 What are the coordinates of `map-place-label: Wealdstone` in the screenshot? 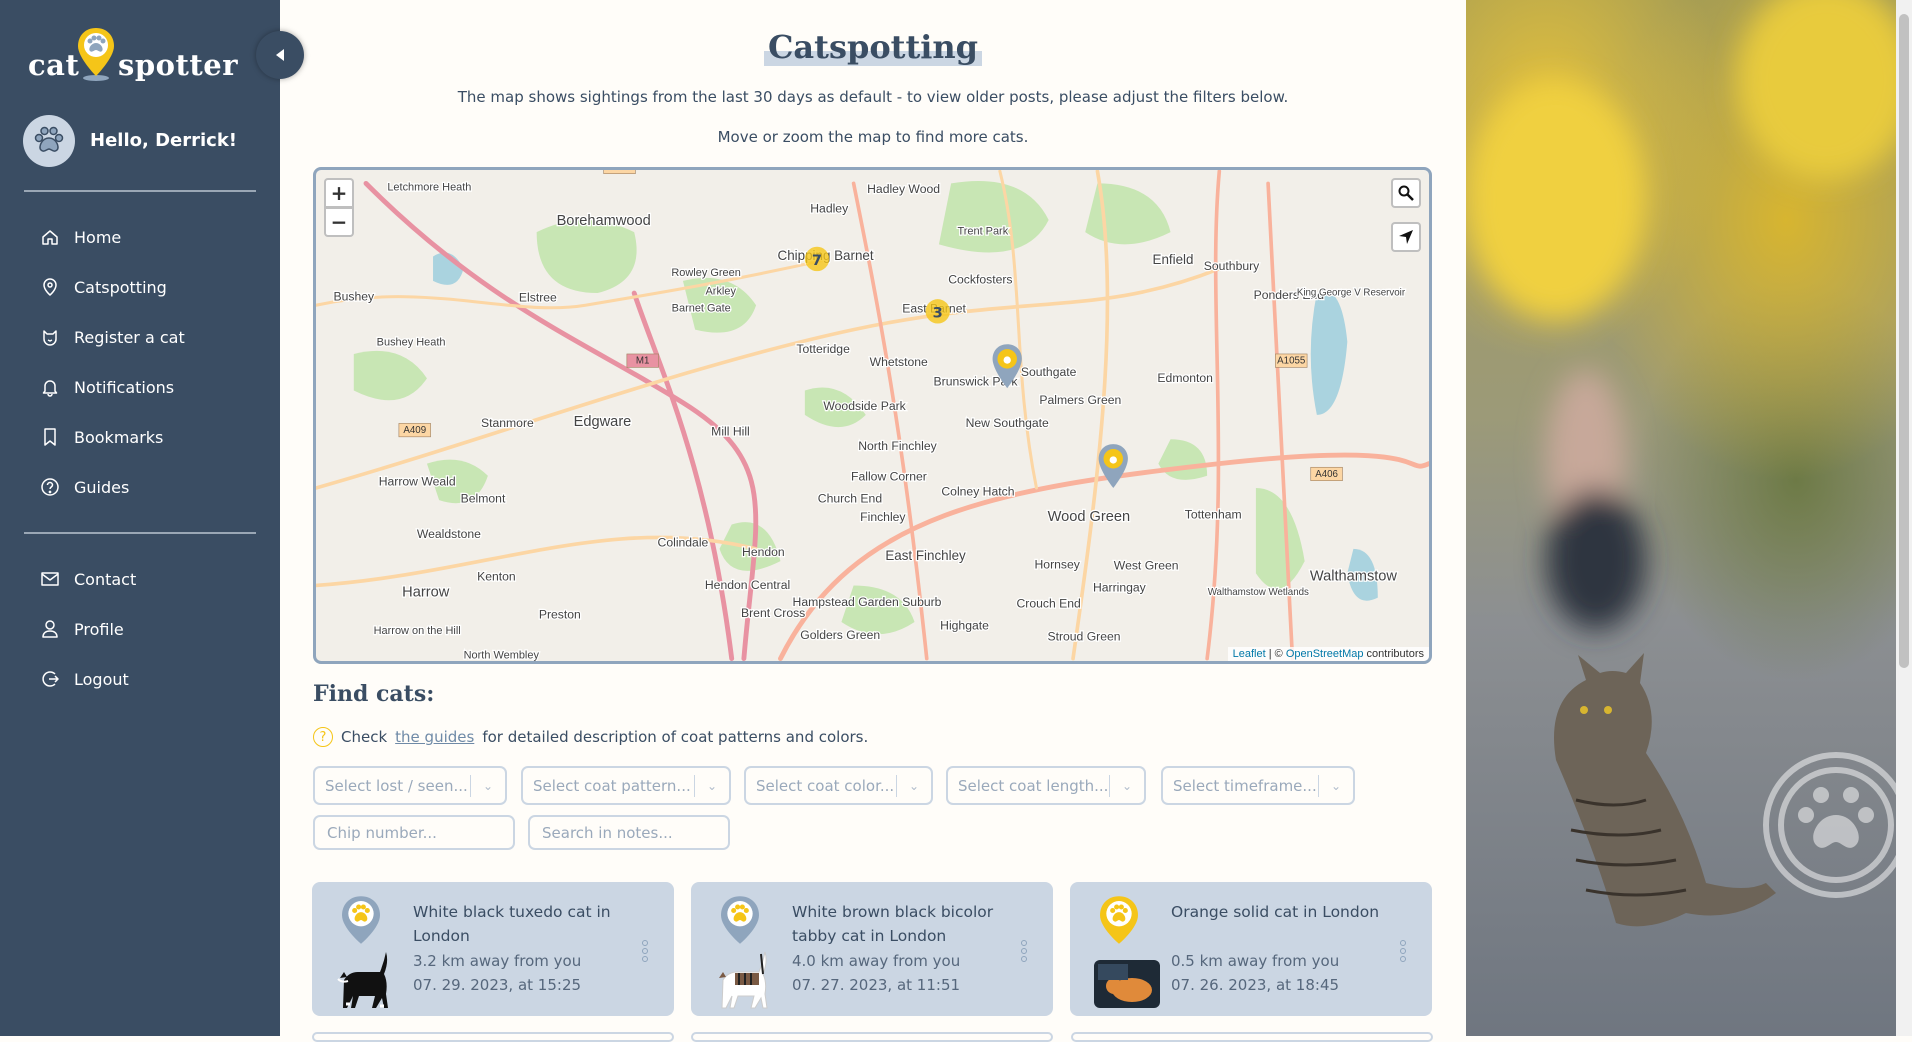 It's located at (449, 534).